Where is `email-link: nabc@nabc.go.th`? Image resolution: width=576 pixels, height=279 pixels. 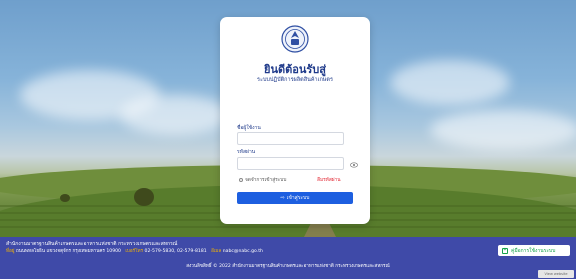 email-link: nabc@nabc.go.th is located at coordinates (243, 251).